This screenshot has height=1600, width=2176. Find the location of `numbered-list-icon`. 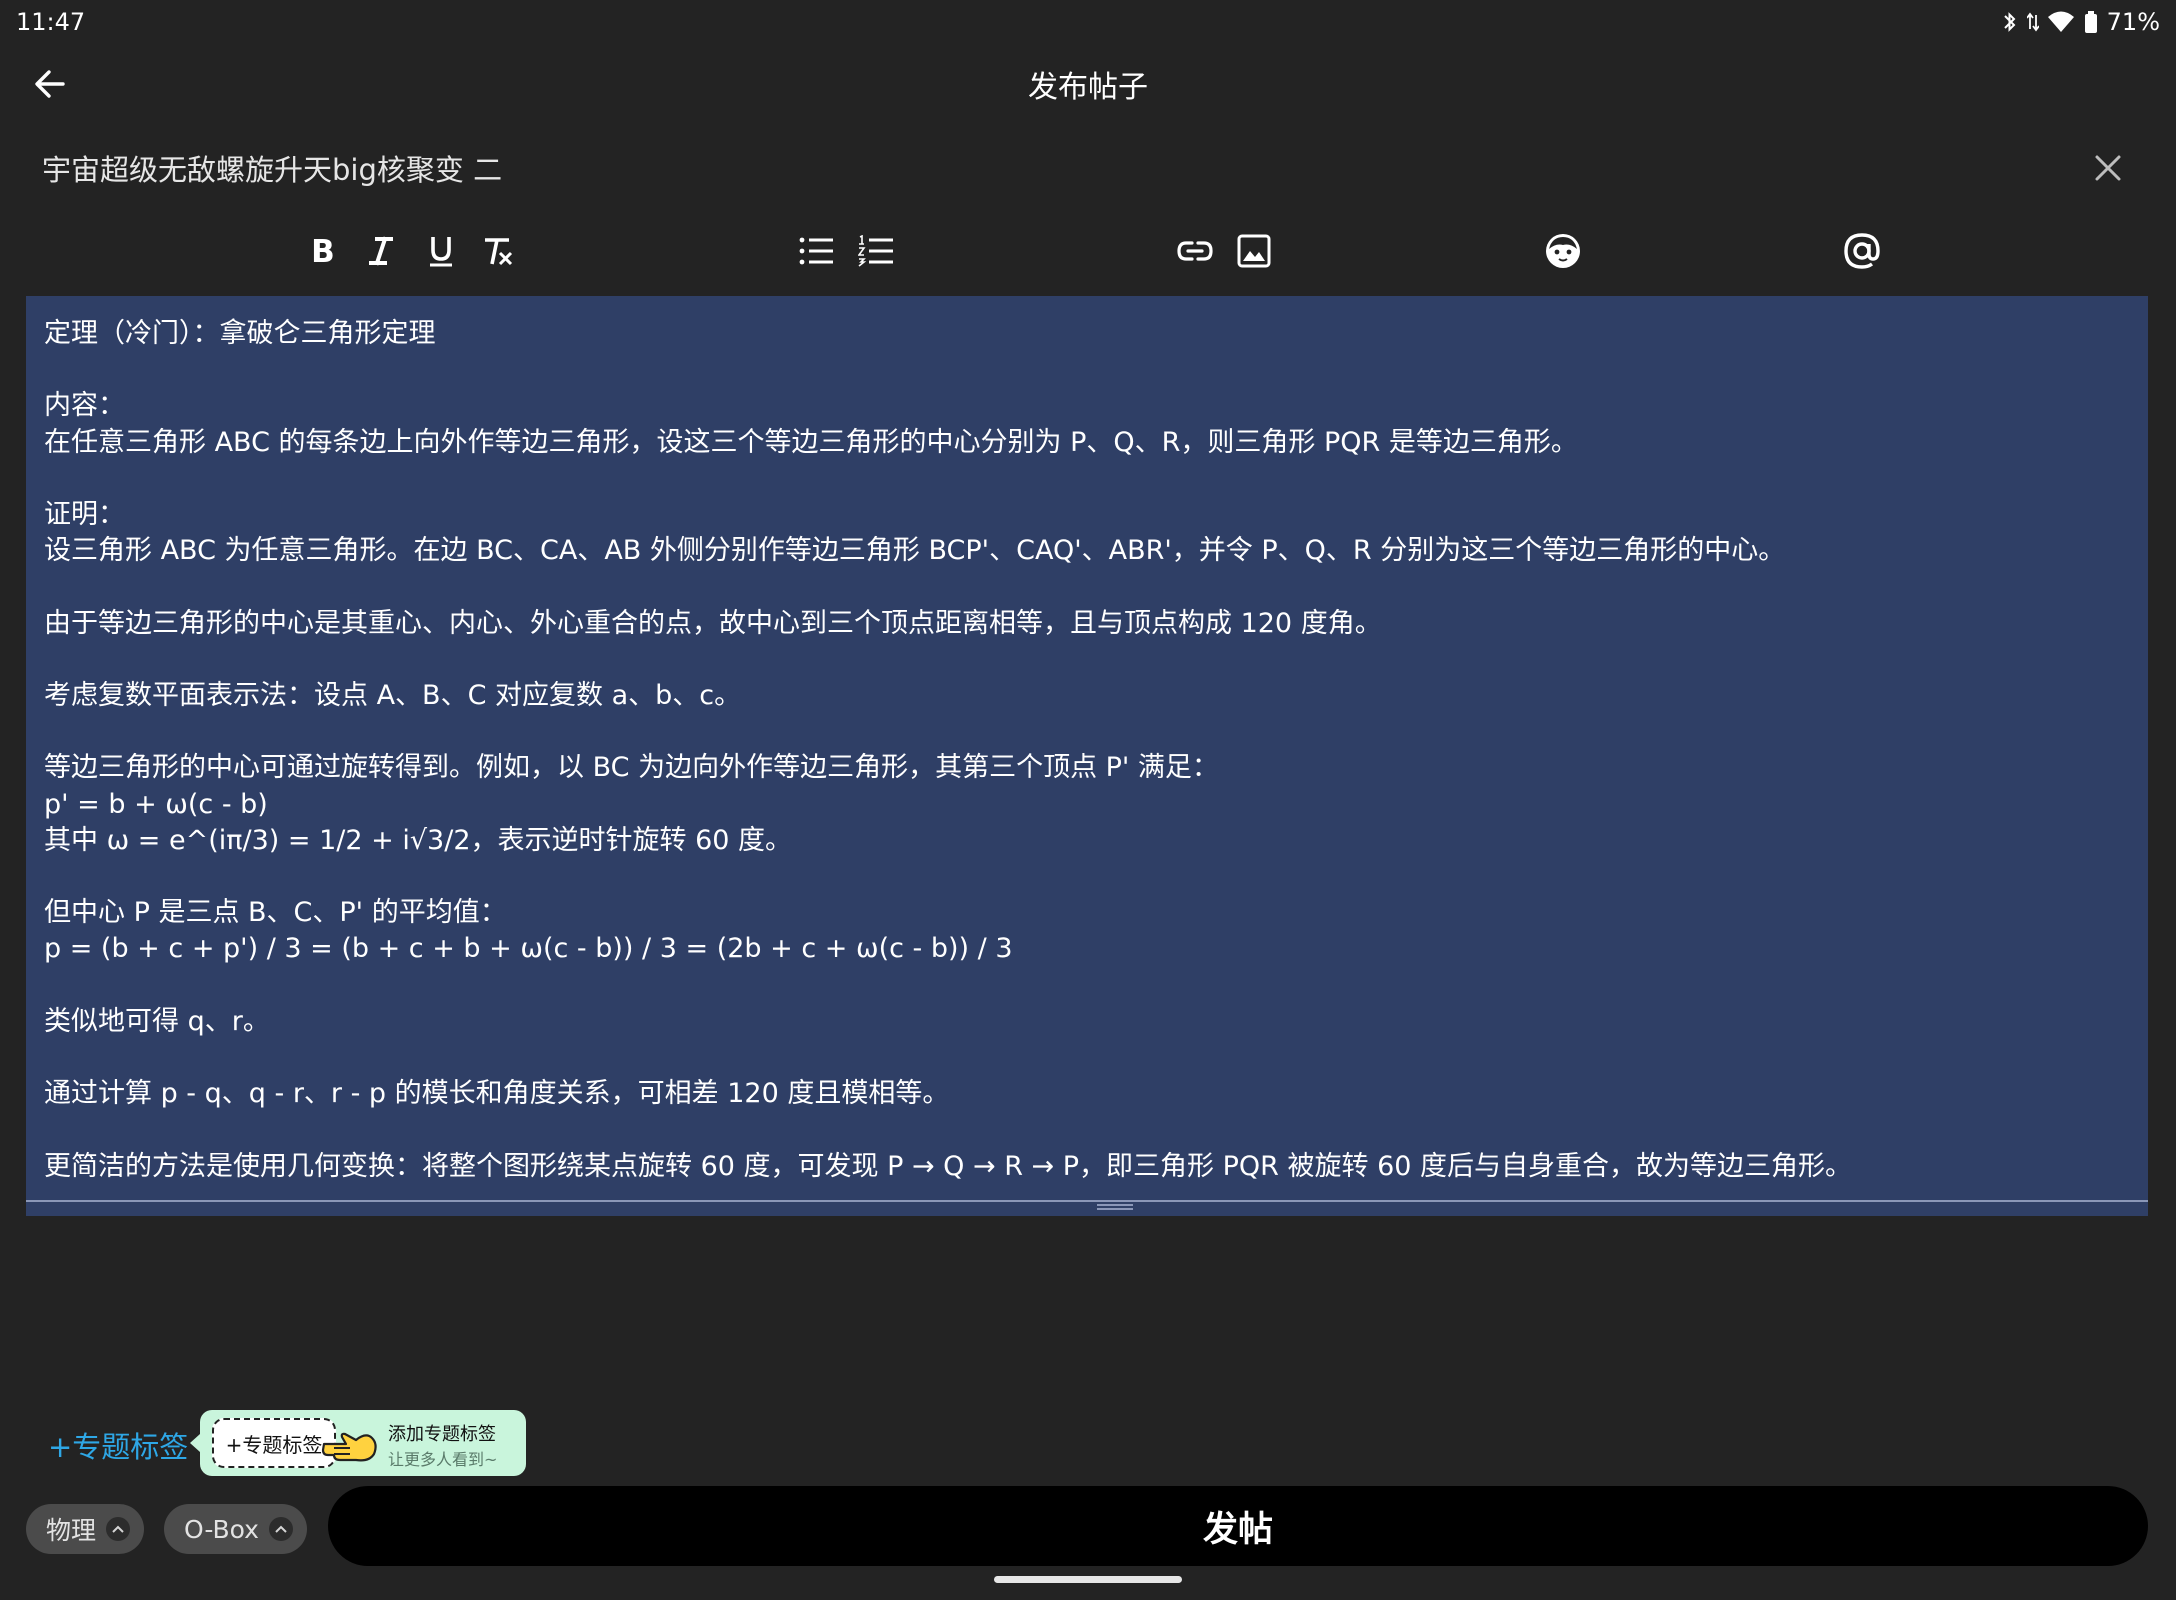

numbered-list-icon is located at coordinates (875, 251).